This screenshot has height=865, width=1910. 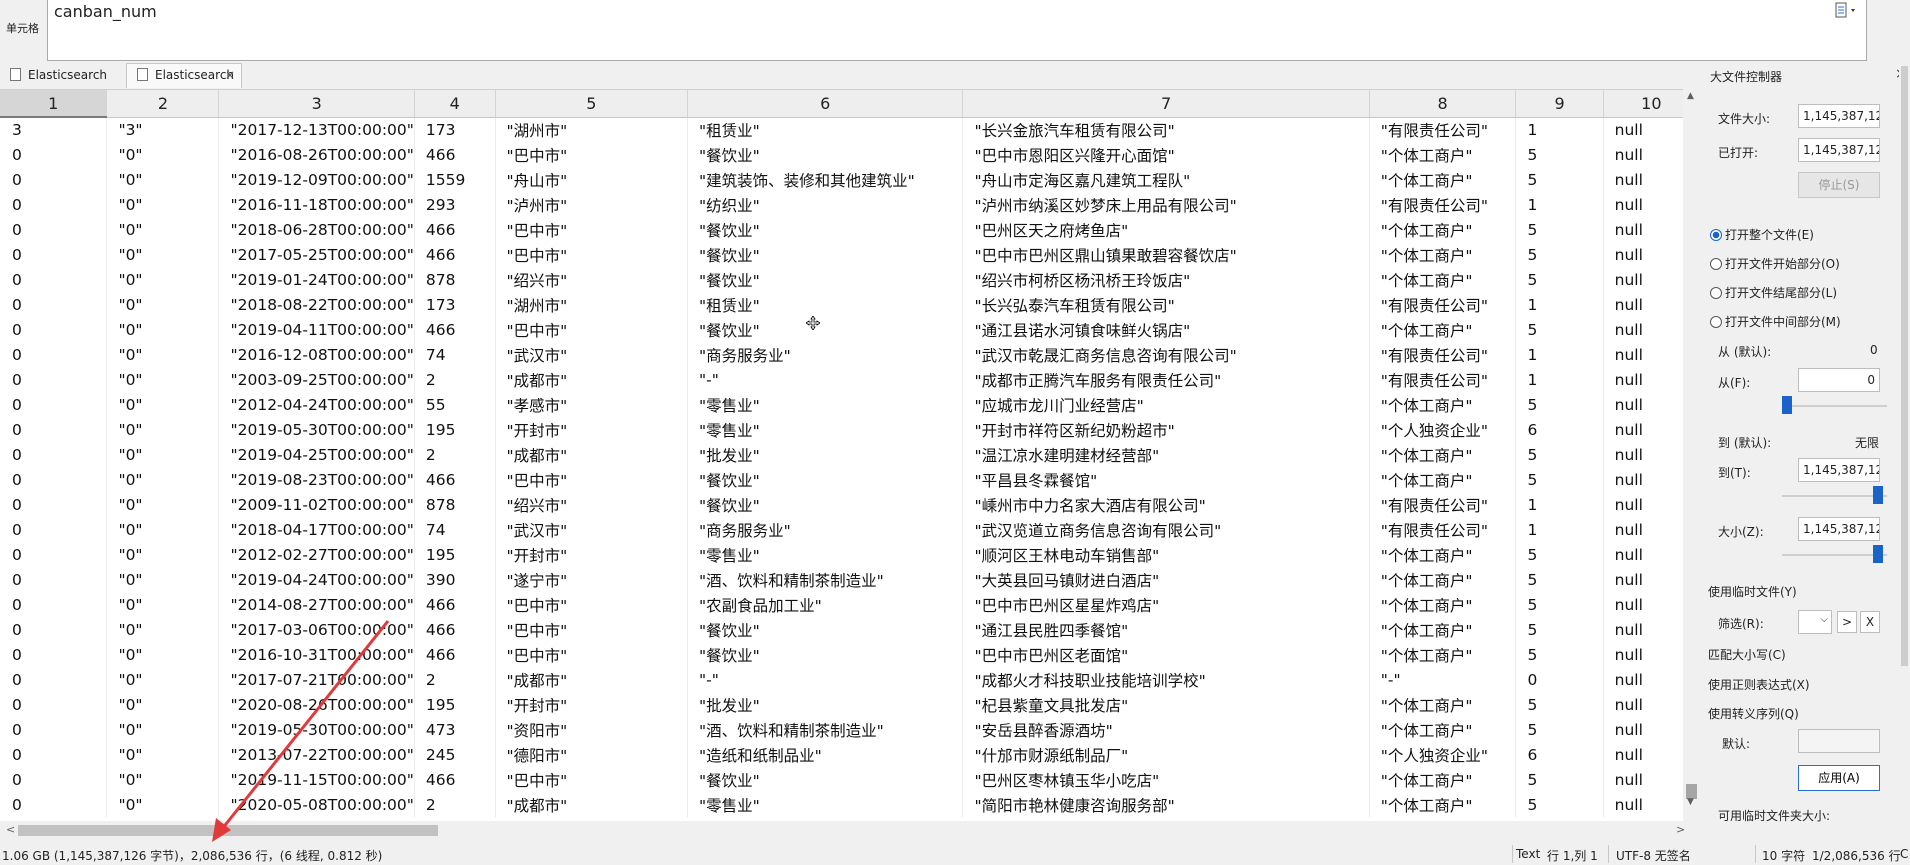 What do you see at coordinates (1166, 729) in the screenshot?
I see `table-cell: "安岳县醉香源酒坊"` at bounding box center [1166, 729].